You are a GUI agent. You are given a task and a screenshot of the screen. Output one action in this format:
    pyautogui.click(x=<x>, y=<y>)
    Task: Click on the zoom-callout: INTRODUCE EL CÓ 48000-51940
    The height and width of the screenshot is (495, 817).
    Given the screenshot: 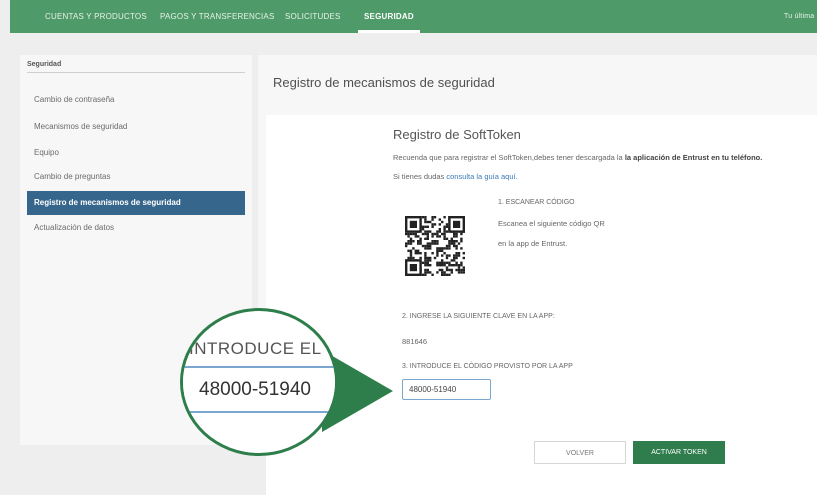 What is the action you would take?
    pyautogui.click(x=259, y=382)
    